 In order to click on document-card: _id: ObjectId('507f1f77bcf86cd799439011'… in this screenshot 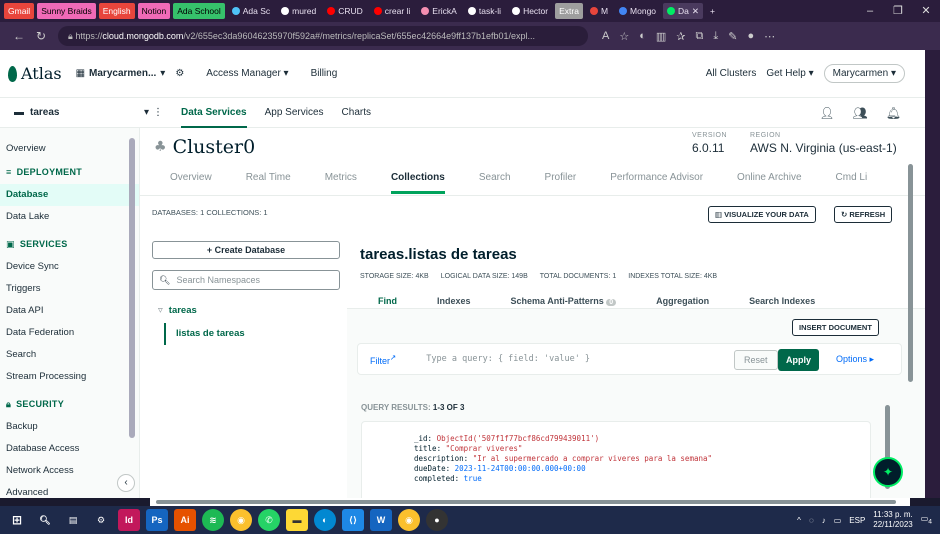, I will do `click(616, 459)`.